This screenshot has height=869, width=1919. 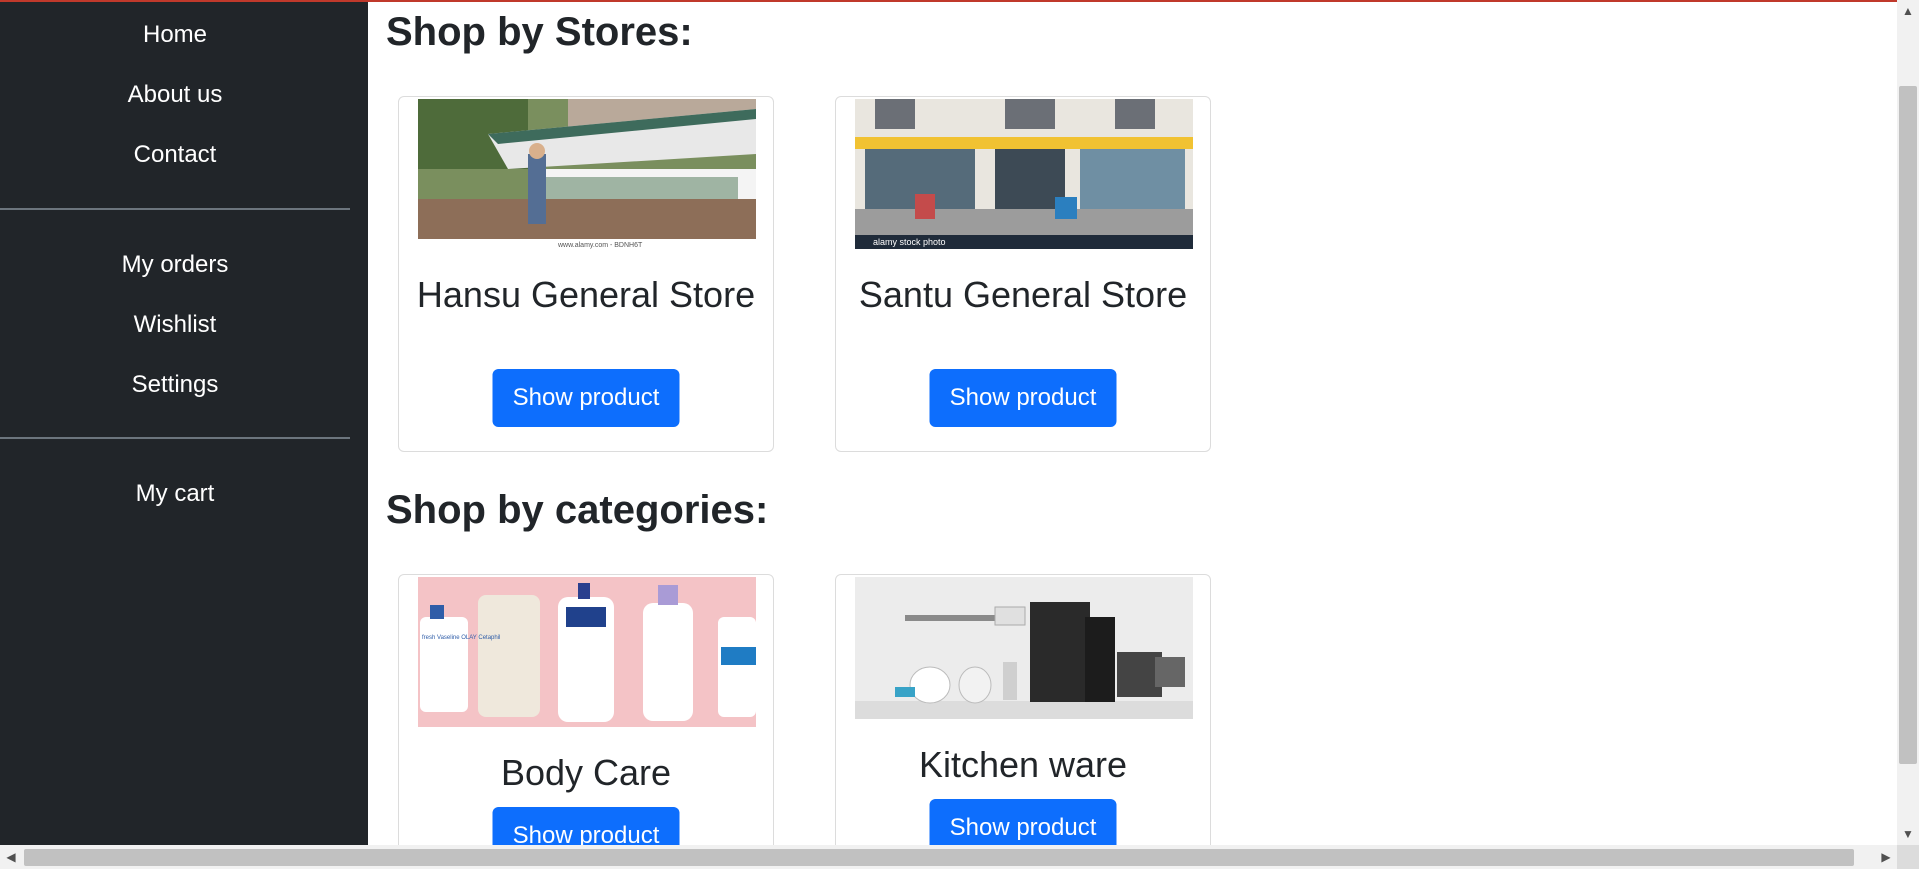 I want to click on nav-about-us: About us, so click(x=175, y=95).